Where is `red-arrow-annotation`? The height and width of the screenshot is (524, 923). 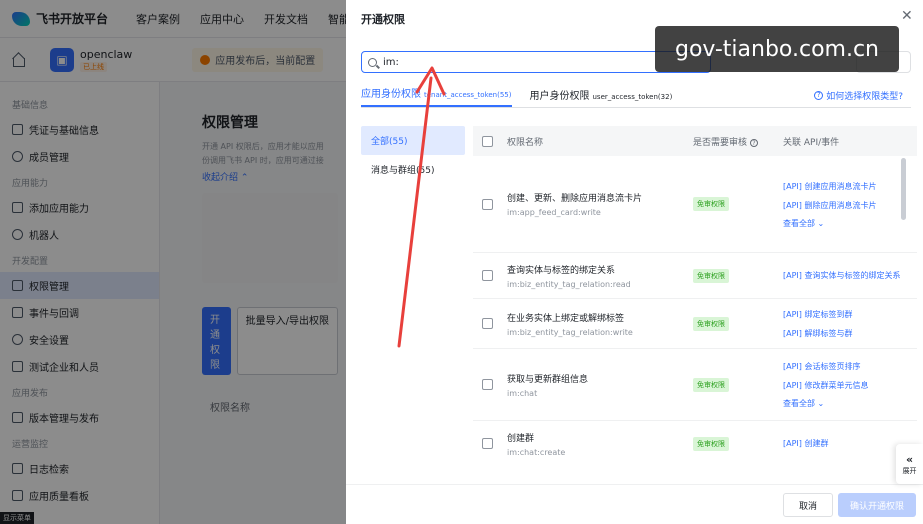 red-arrow-annotation is located at coordinates (421, 207).